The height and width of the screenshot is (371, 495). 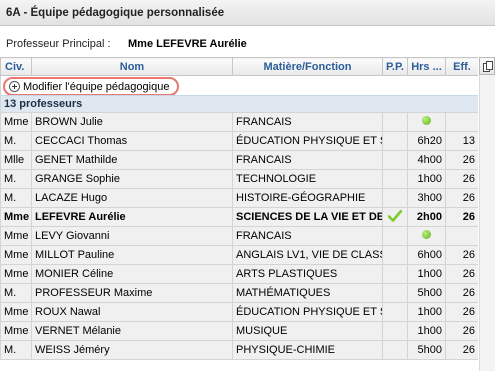 I want to click on table-row: M. PROFESSEUR Maxime MATHÉMATIQUES 5h00 26, so click(x=239, y=293).